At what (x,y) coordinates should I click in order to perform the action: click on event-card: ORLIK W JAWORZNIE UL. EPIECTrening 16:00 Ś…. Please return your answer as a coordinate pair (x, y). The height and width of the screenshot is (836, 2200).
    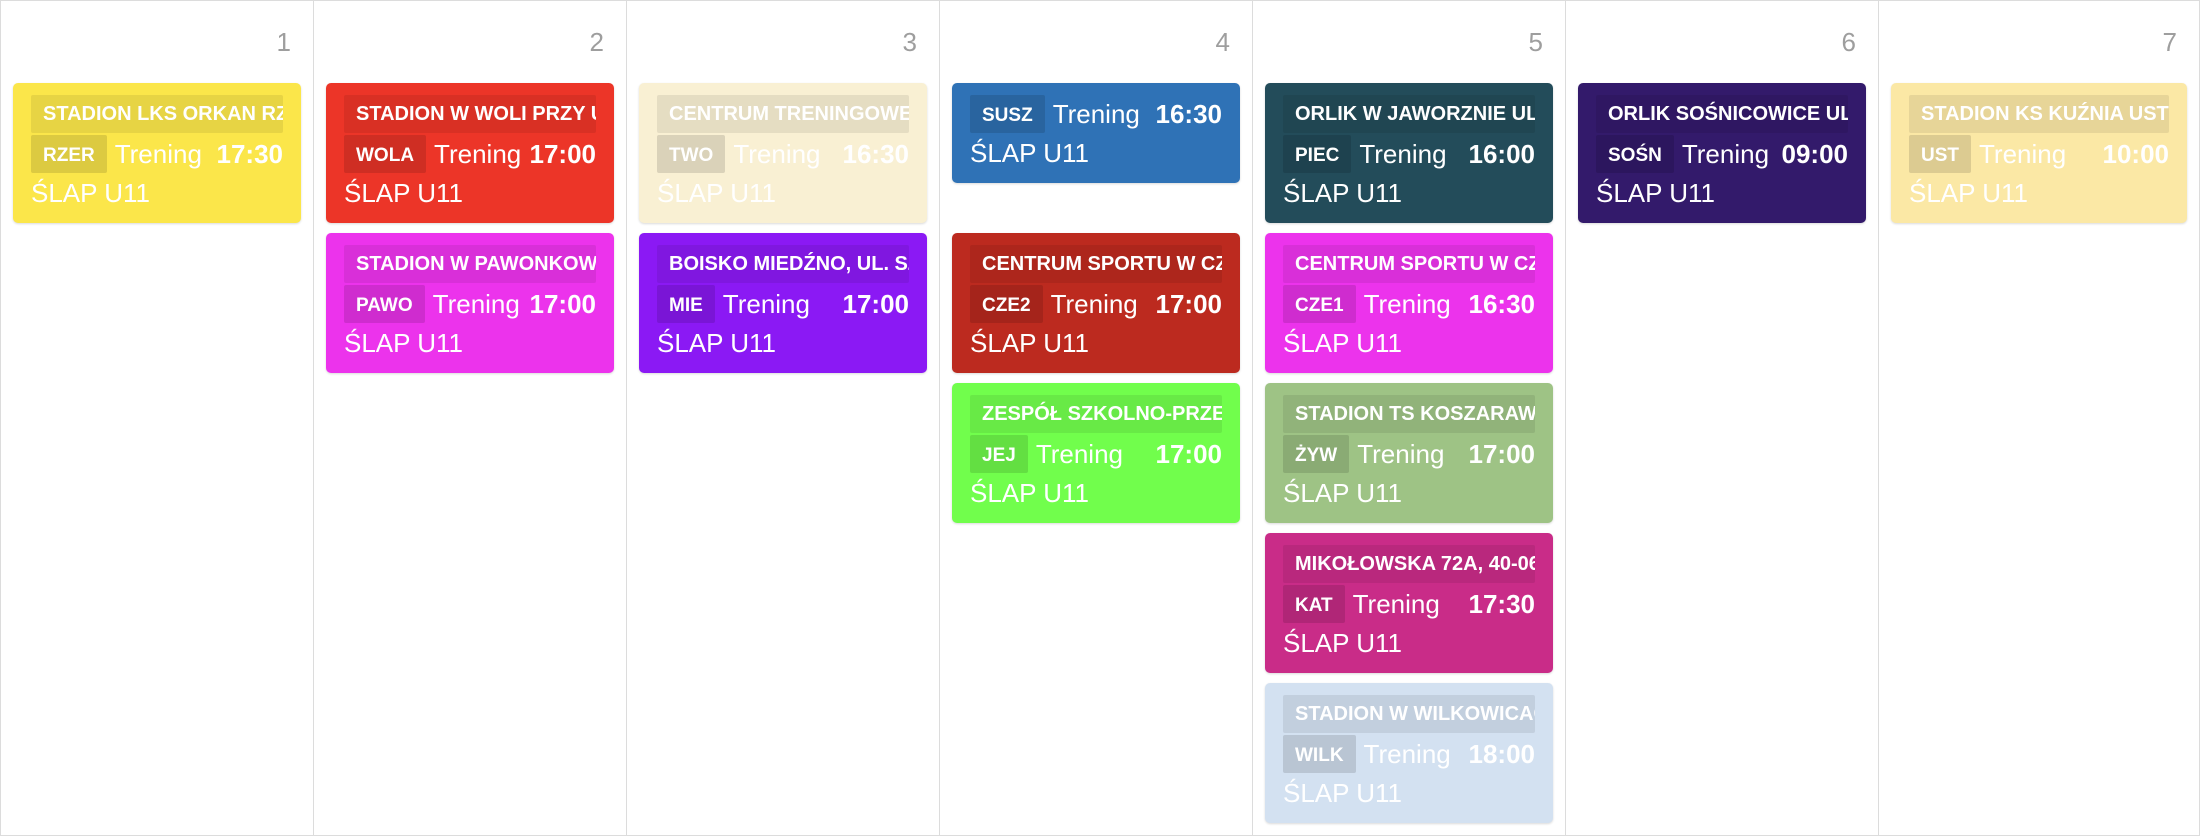
    Looking at the image, I should click on (1409, 153).